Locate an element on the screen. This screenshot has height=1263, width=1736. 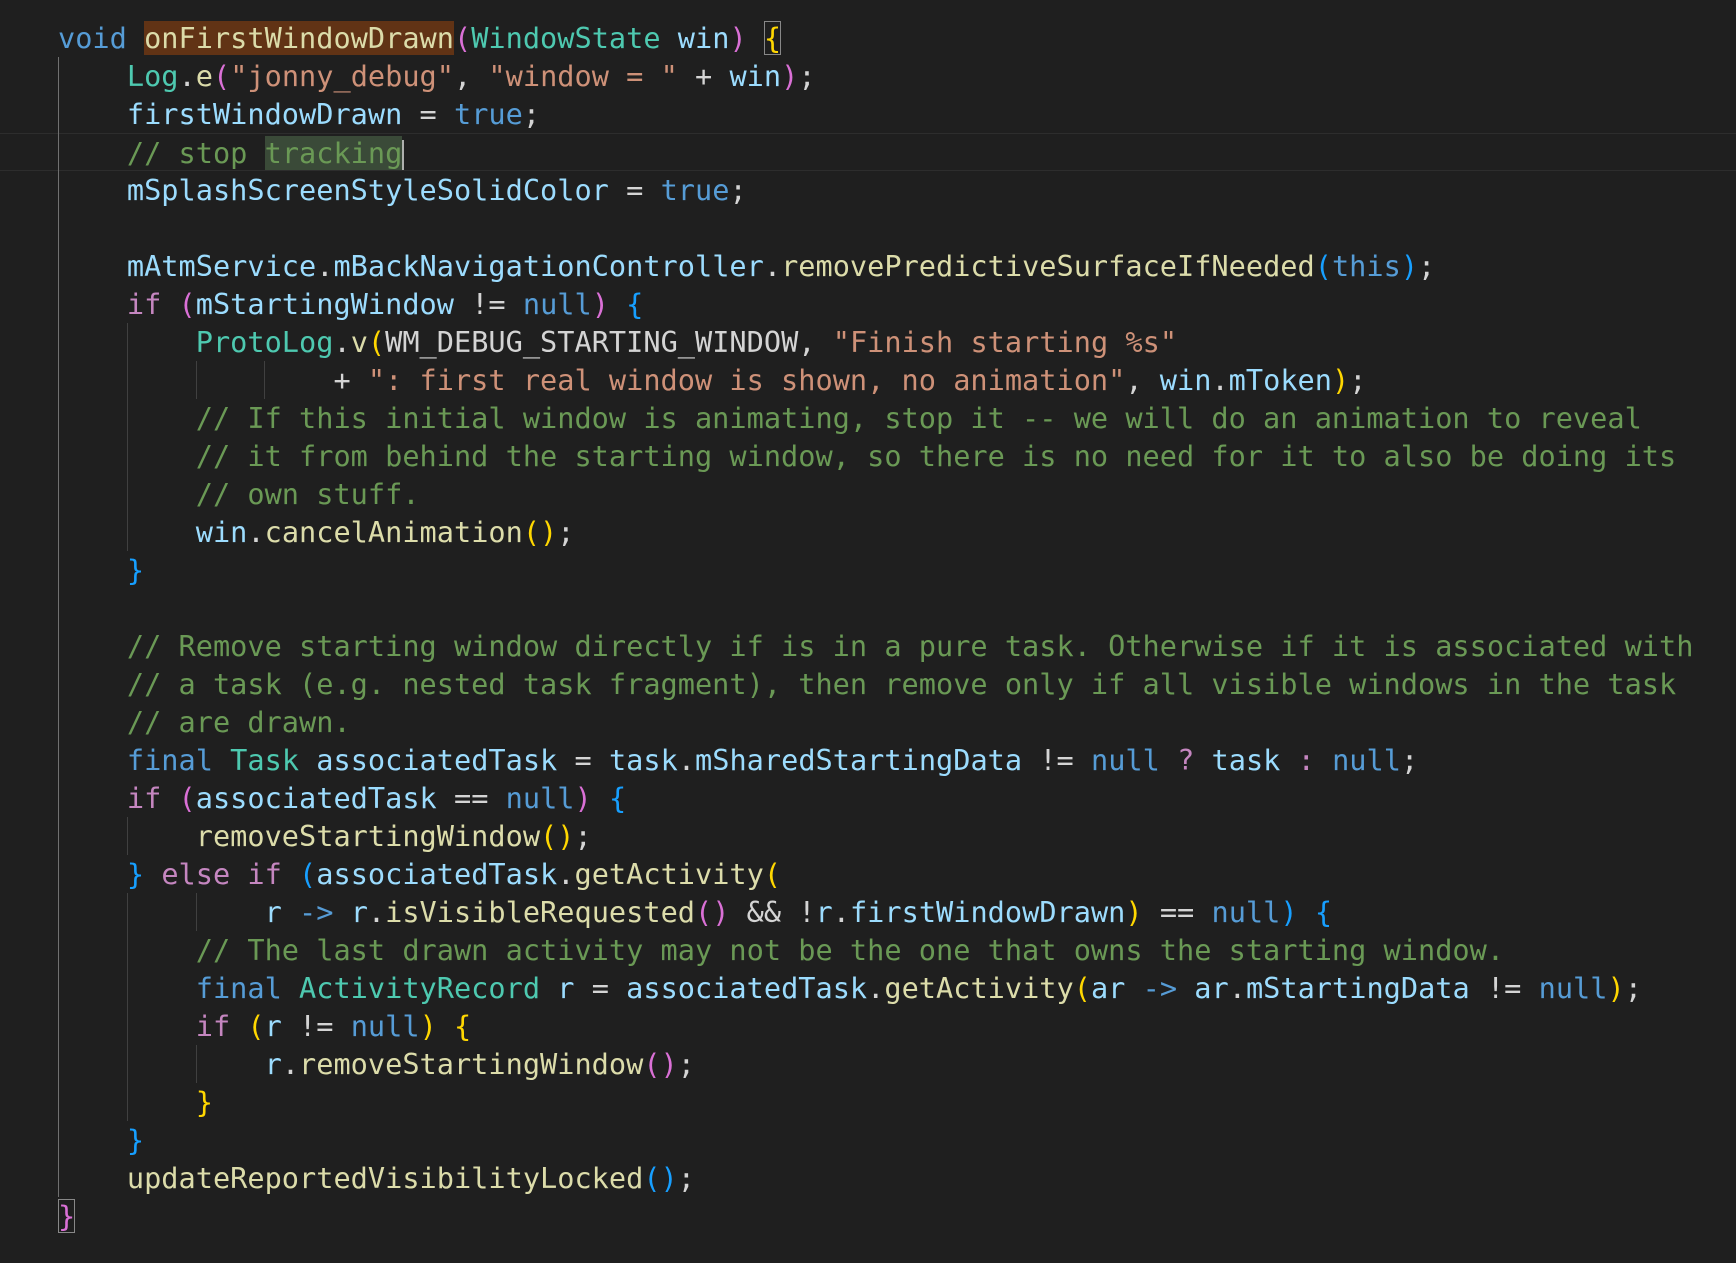
code-line: // own stuff. is located at coordinates (868, 494).